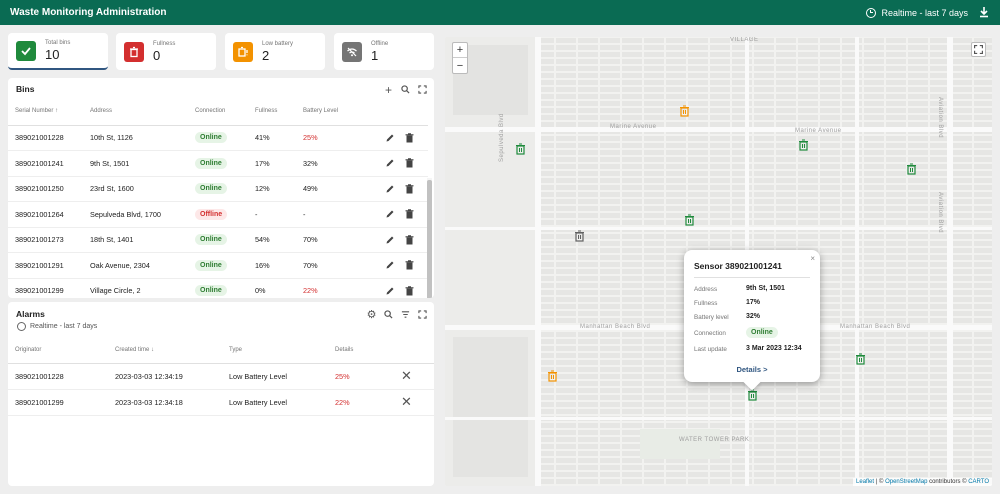  What do you see at coordinates (978, 482) in the screenshot?
I see `carto-link: CARTO` at bounding box center [978, 482].